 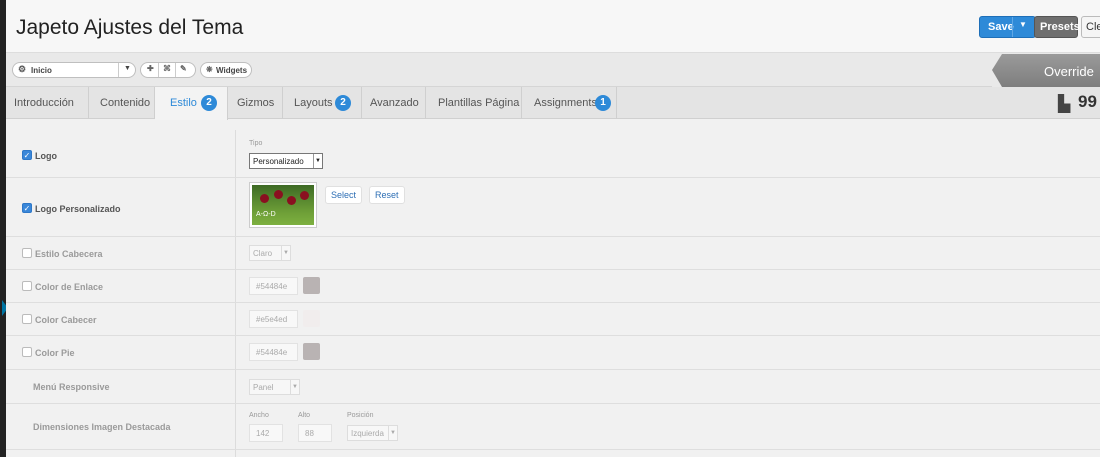 What do you see at coordinates (55, 353) in the screenshot?
I see `setting-label: Color Pie` at bounding box center [55, 353].